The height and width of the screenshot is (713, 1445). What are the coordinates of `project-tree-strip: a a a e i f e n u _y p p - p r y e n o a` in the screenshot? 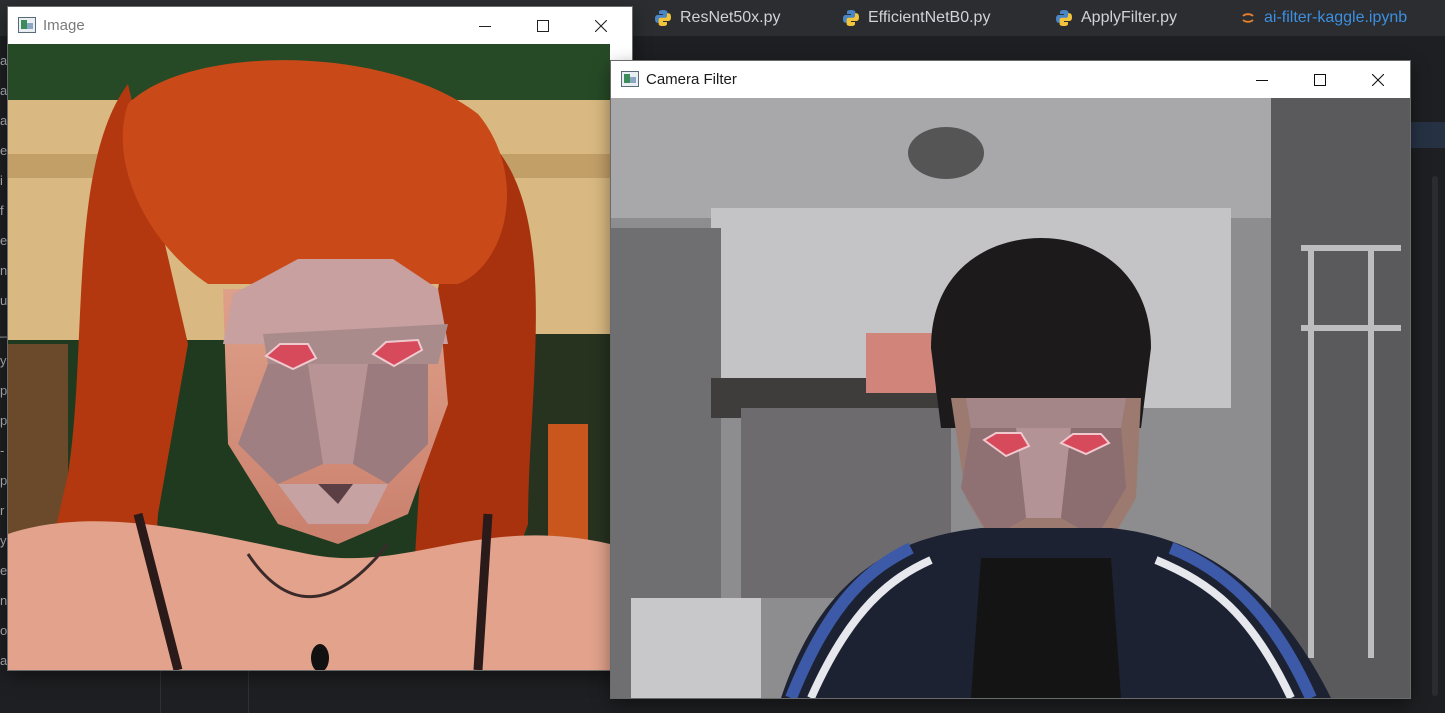 It's located at (4, 374).